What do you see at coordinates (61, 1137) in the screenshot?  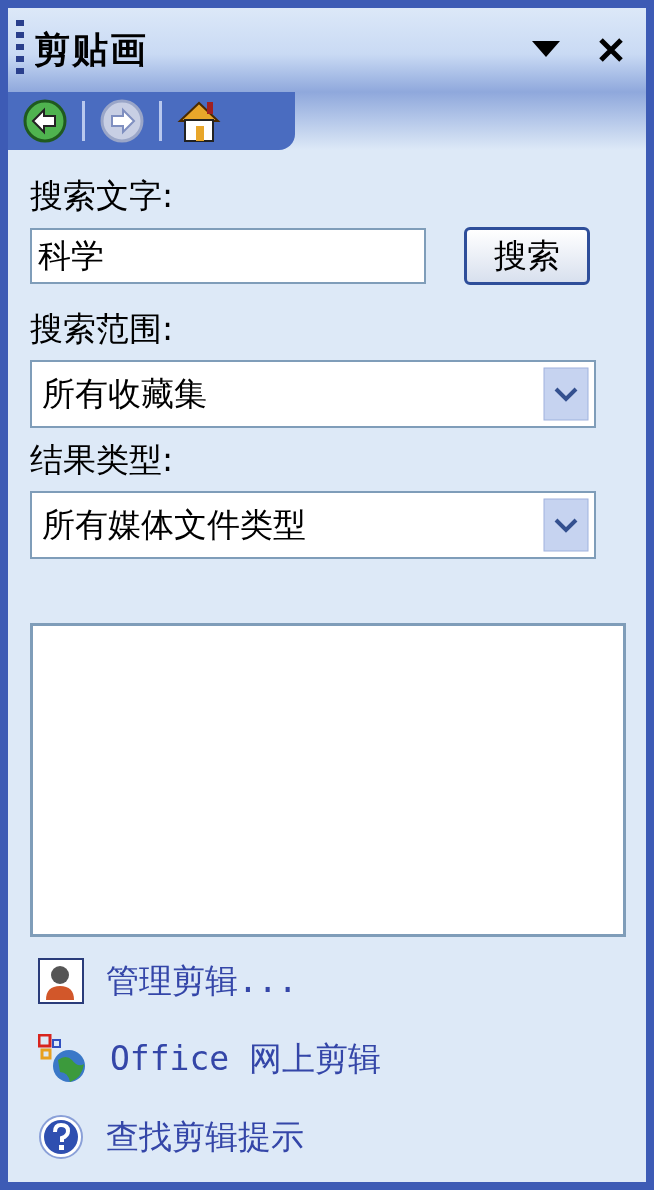 I see `help-icon` at bounding box center [61, 1137].